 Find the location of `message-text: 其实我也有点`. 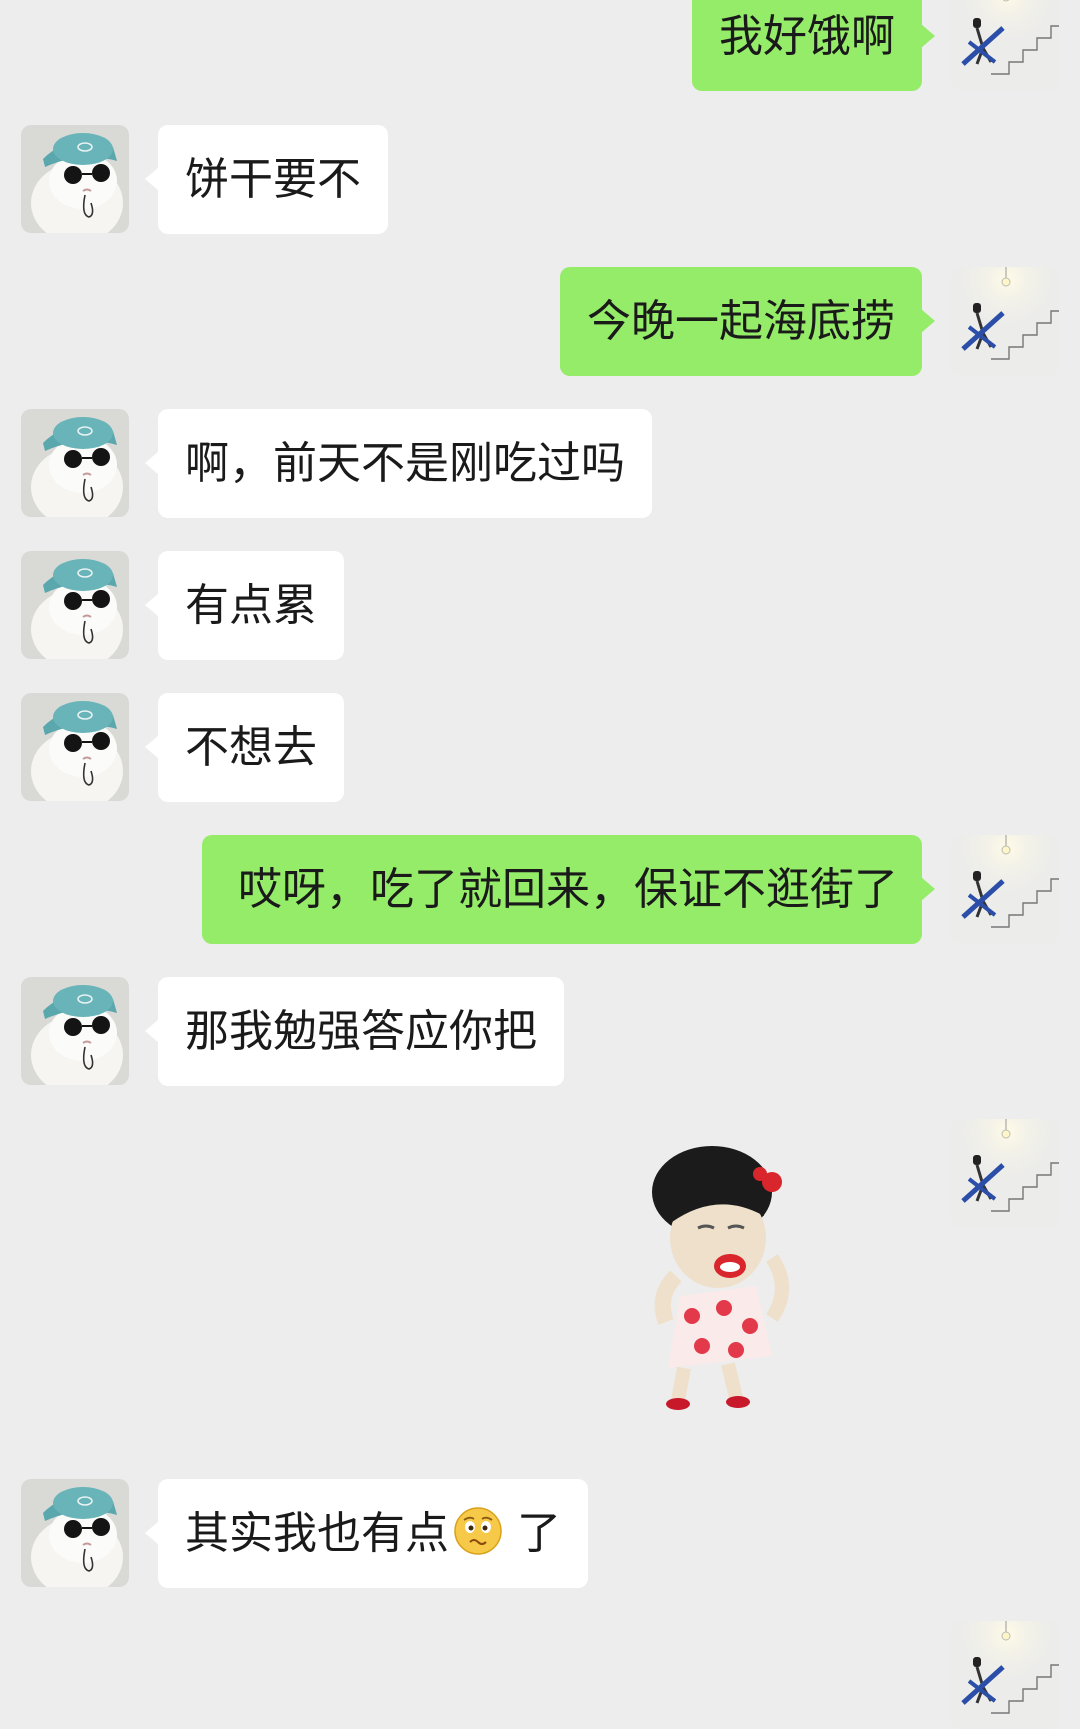

message-text: 其实我也有点 is located at coordinates (317, 1533).